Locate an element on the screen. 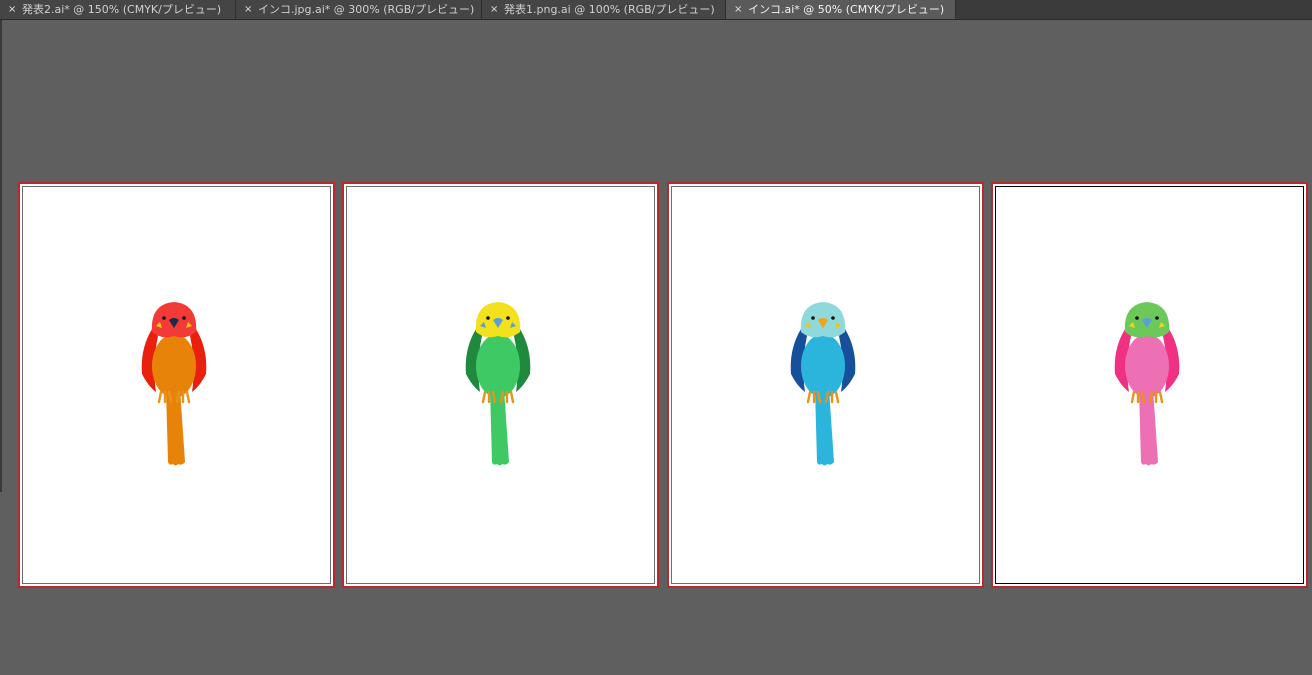 The image size is (1312, 675). tab-label: 発表1.png.ai @ 100% (RGB/プレビュー) is located at coordinates (609, 9).